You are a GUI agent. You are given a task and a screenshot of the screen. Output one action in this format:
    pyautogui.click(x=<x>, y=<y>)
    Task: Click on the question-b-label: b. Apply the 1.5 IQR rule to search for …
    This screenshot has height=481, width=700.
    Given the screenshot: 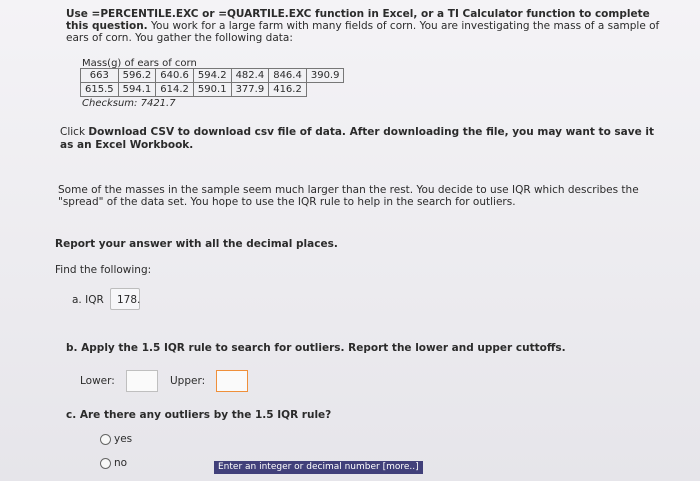 What is the action you would take?
    pyautogui.click(x=316, y=348)
    